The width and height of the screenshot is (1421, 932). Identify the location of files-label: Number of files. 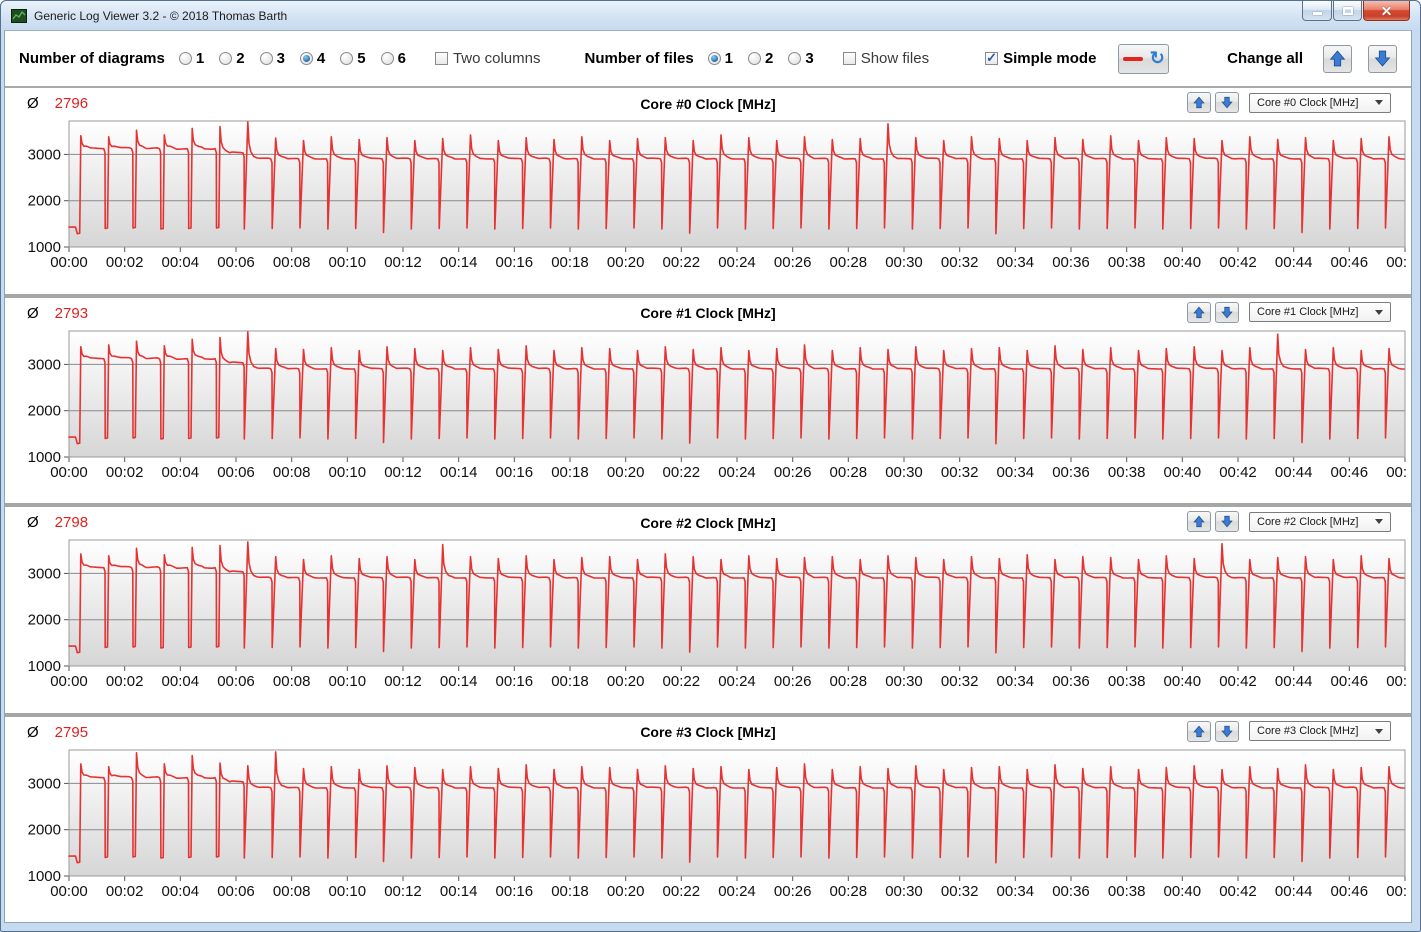
(639, 58).